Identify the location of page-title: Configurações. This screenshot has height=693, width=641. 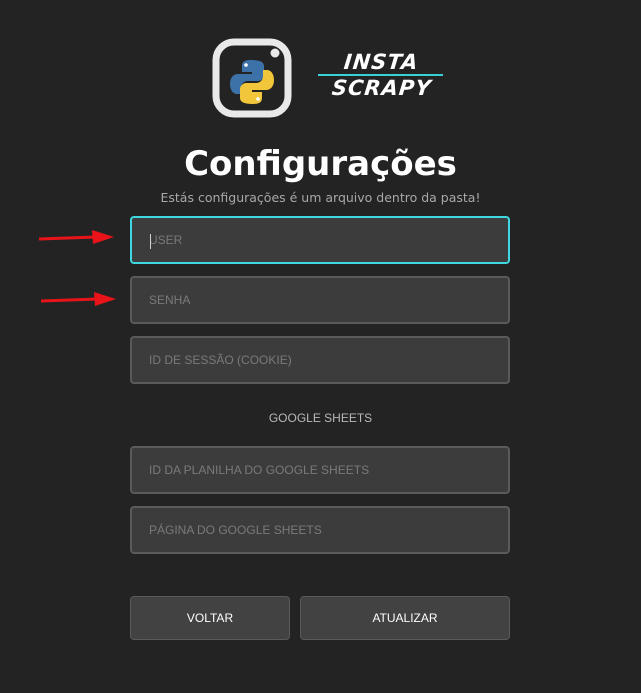
(320, 164).